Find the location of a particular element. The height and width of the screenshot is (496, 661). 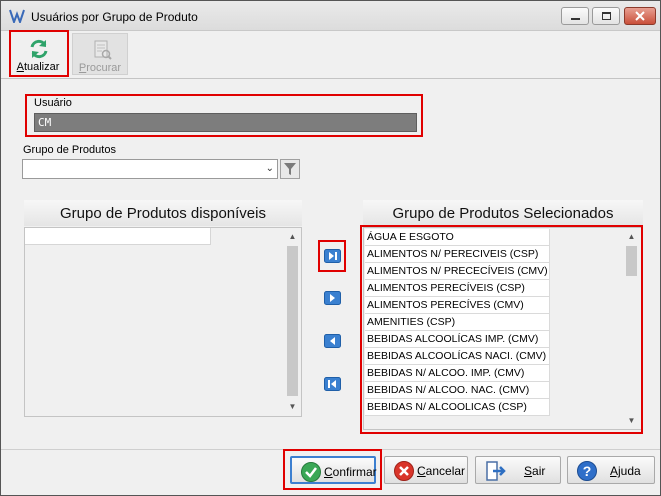

maximize-icon is located at coordinates (606, 16).